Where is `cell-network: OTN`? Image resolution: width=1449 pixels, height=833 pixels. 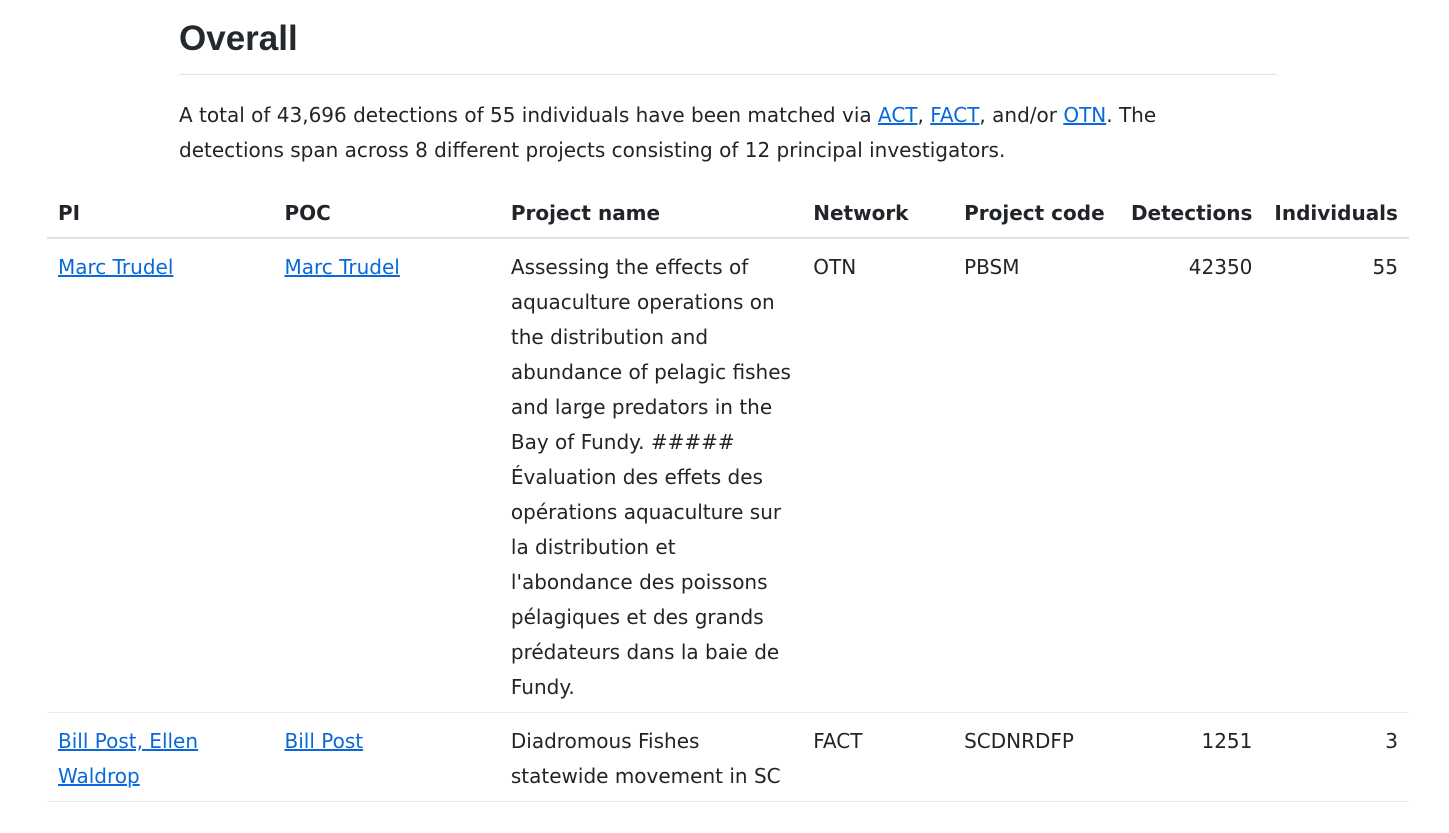
cell-network: OTN is located at coordinates (878, 475).